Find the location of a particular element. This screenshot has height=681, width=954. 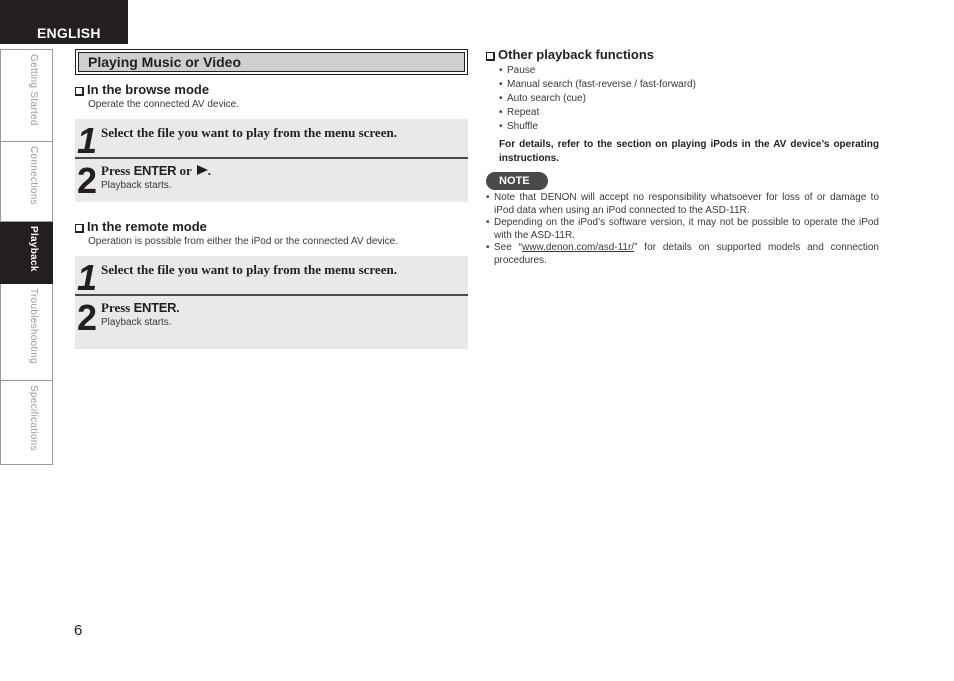

list-item: Pause is located at coordinates (597, 71).